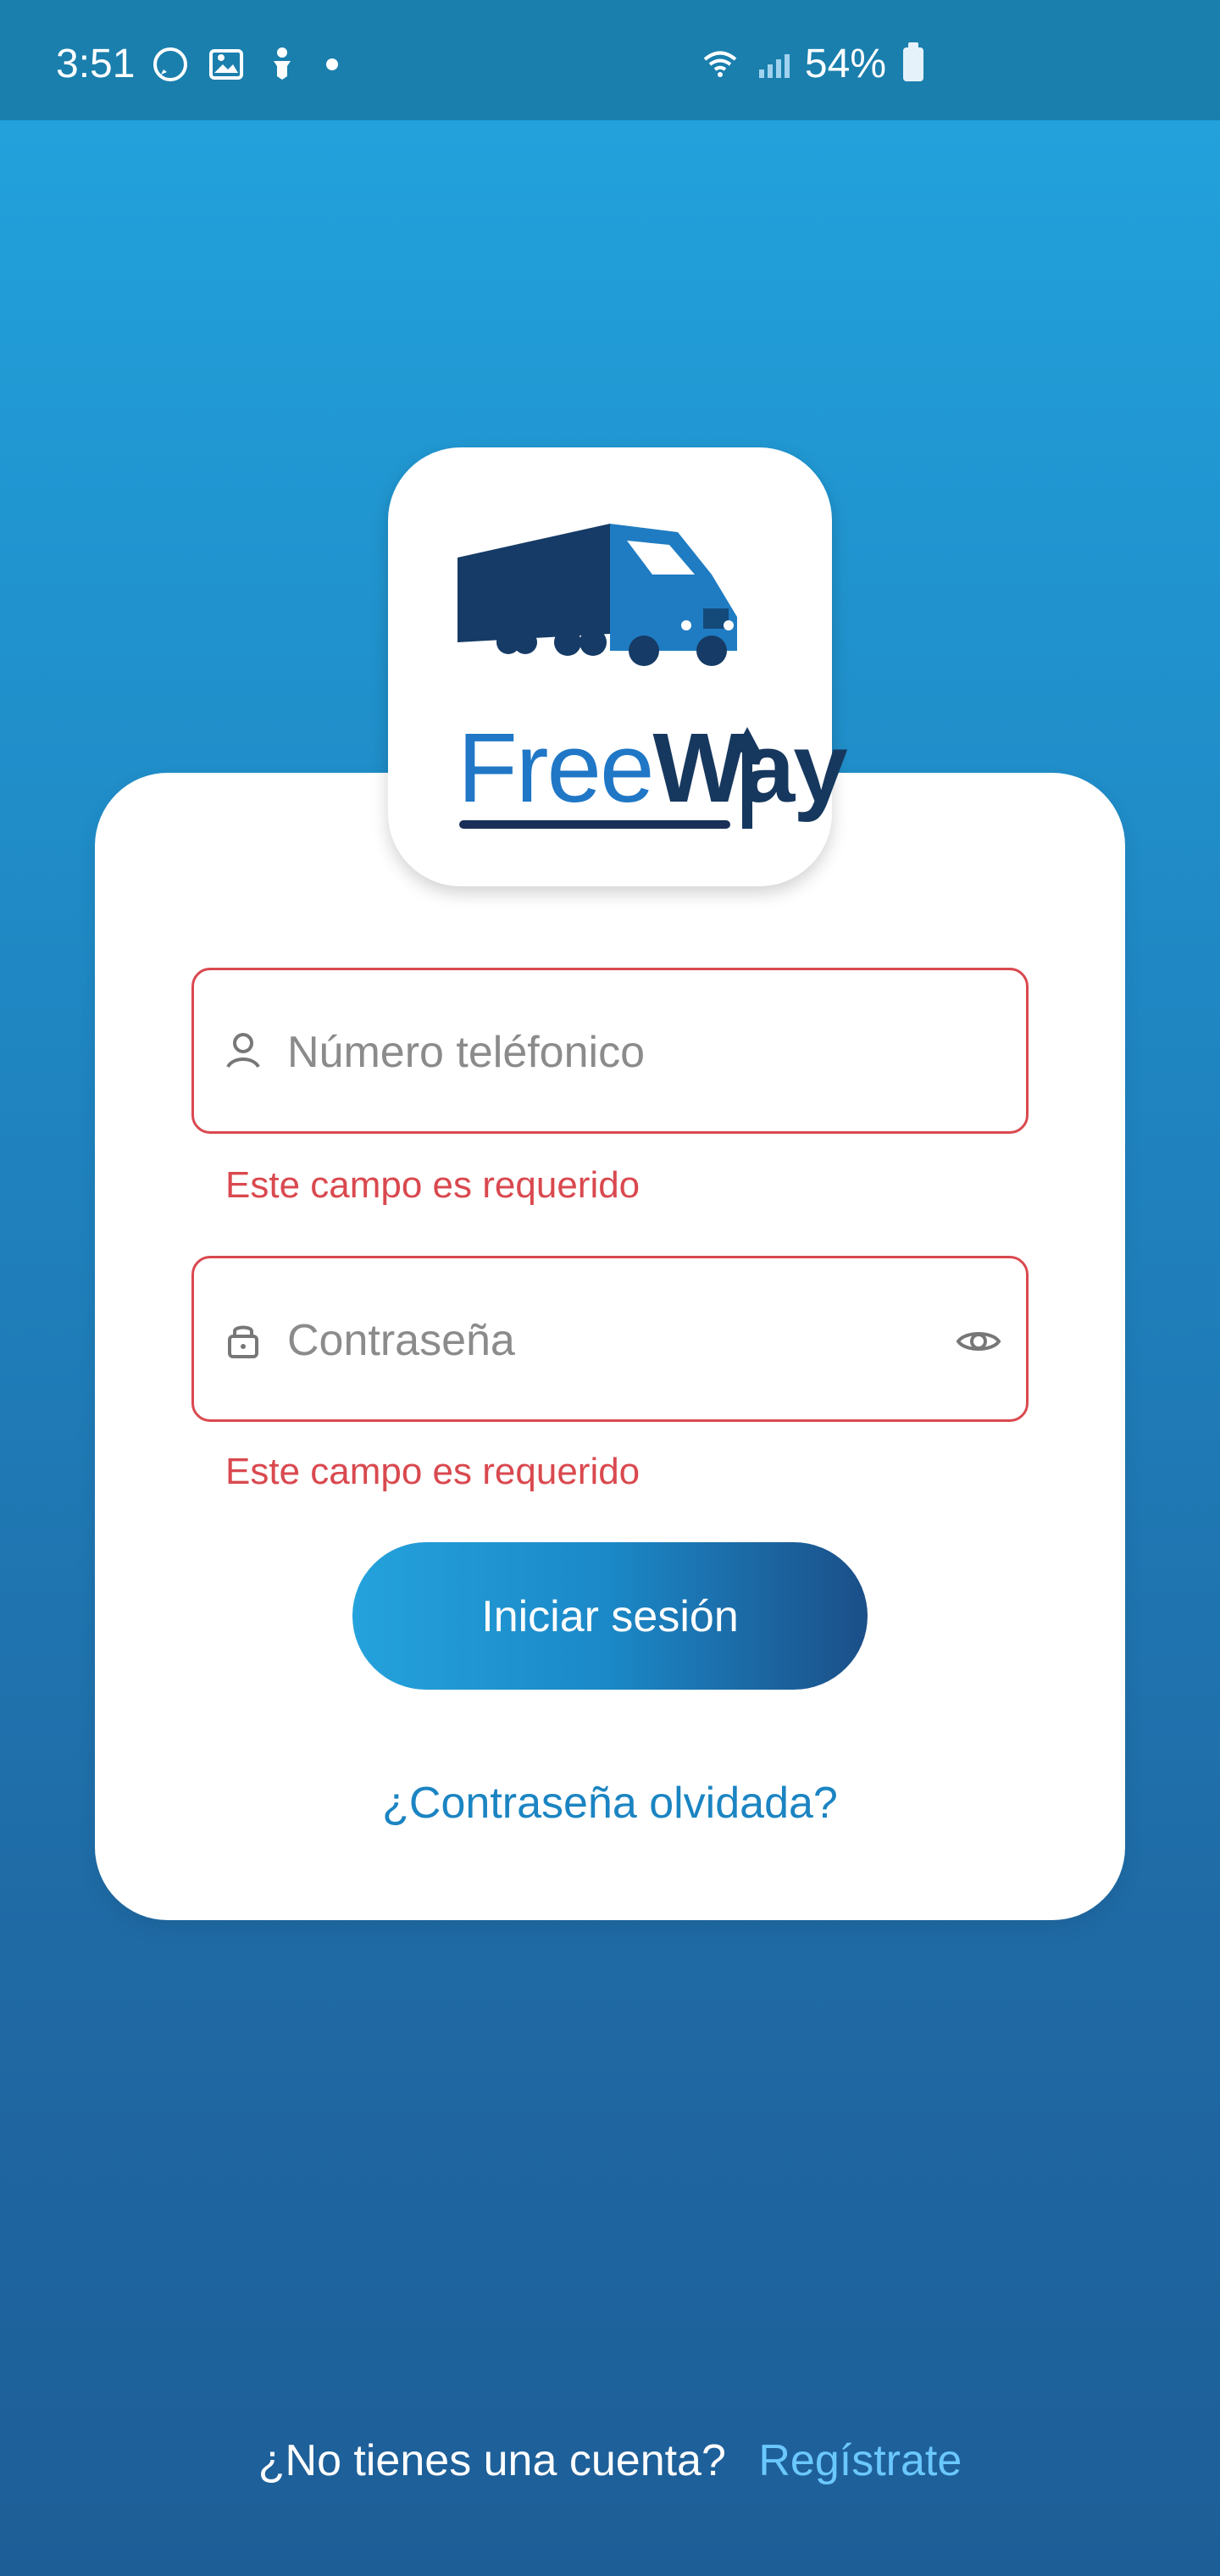 This screenshot has width=1220, height=2576. Describe the element at coordinates (170, 64) in the screenshot. I see `whatsapp-icon` at that location.